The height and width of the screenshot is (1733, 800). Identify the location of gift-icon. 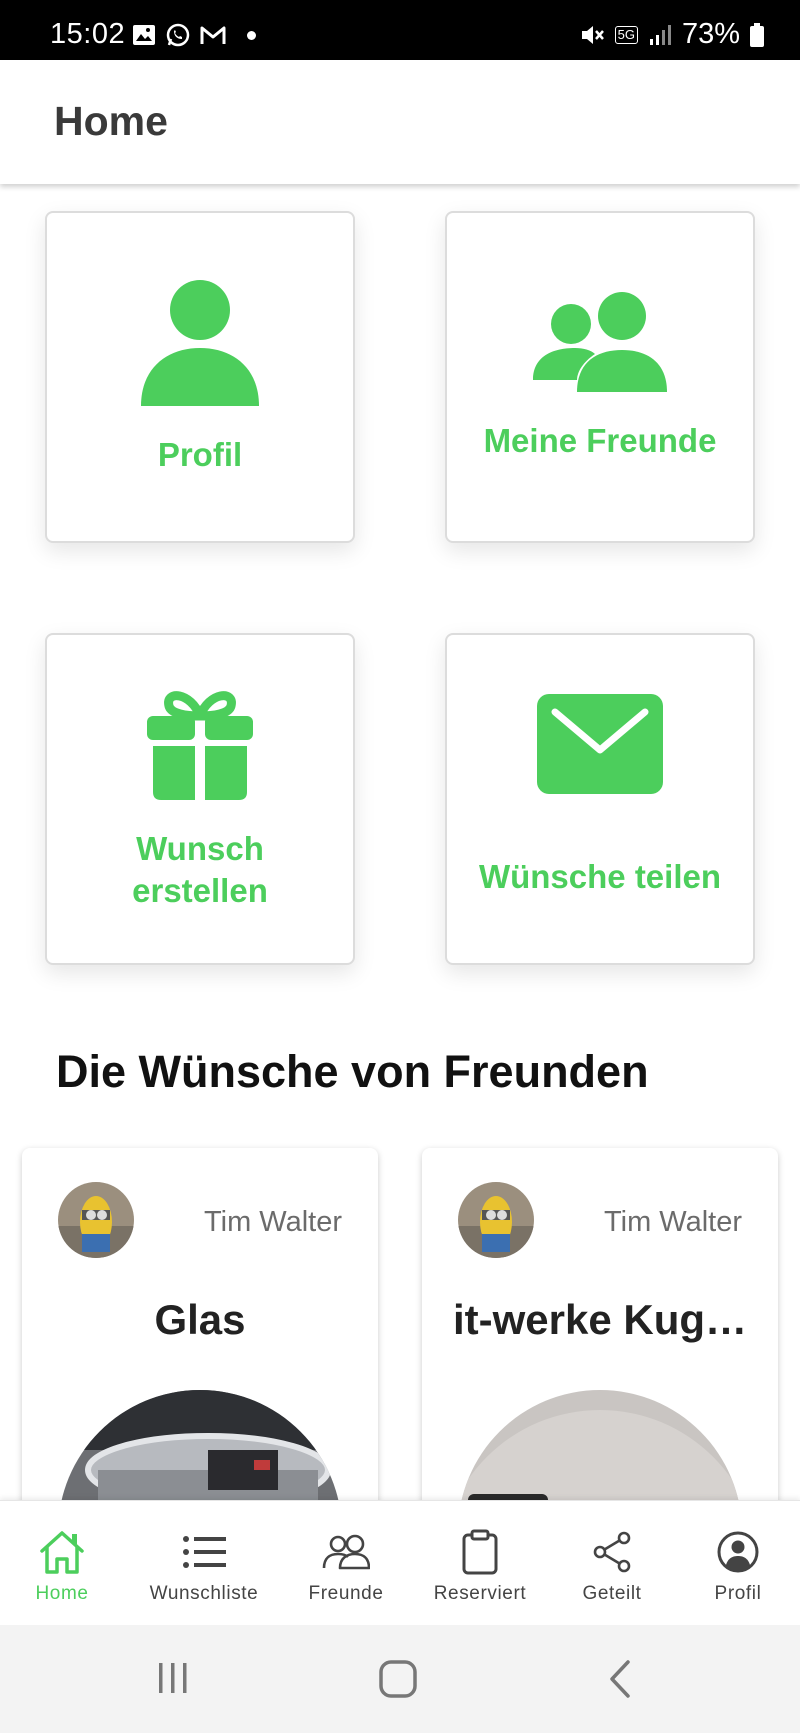
(200, 743).